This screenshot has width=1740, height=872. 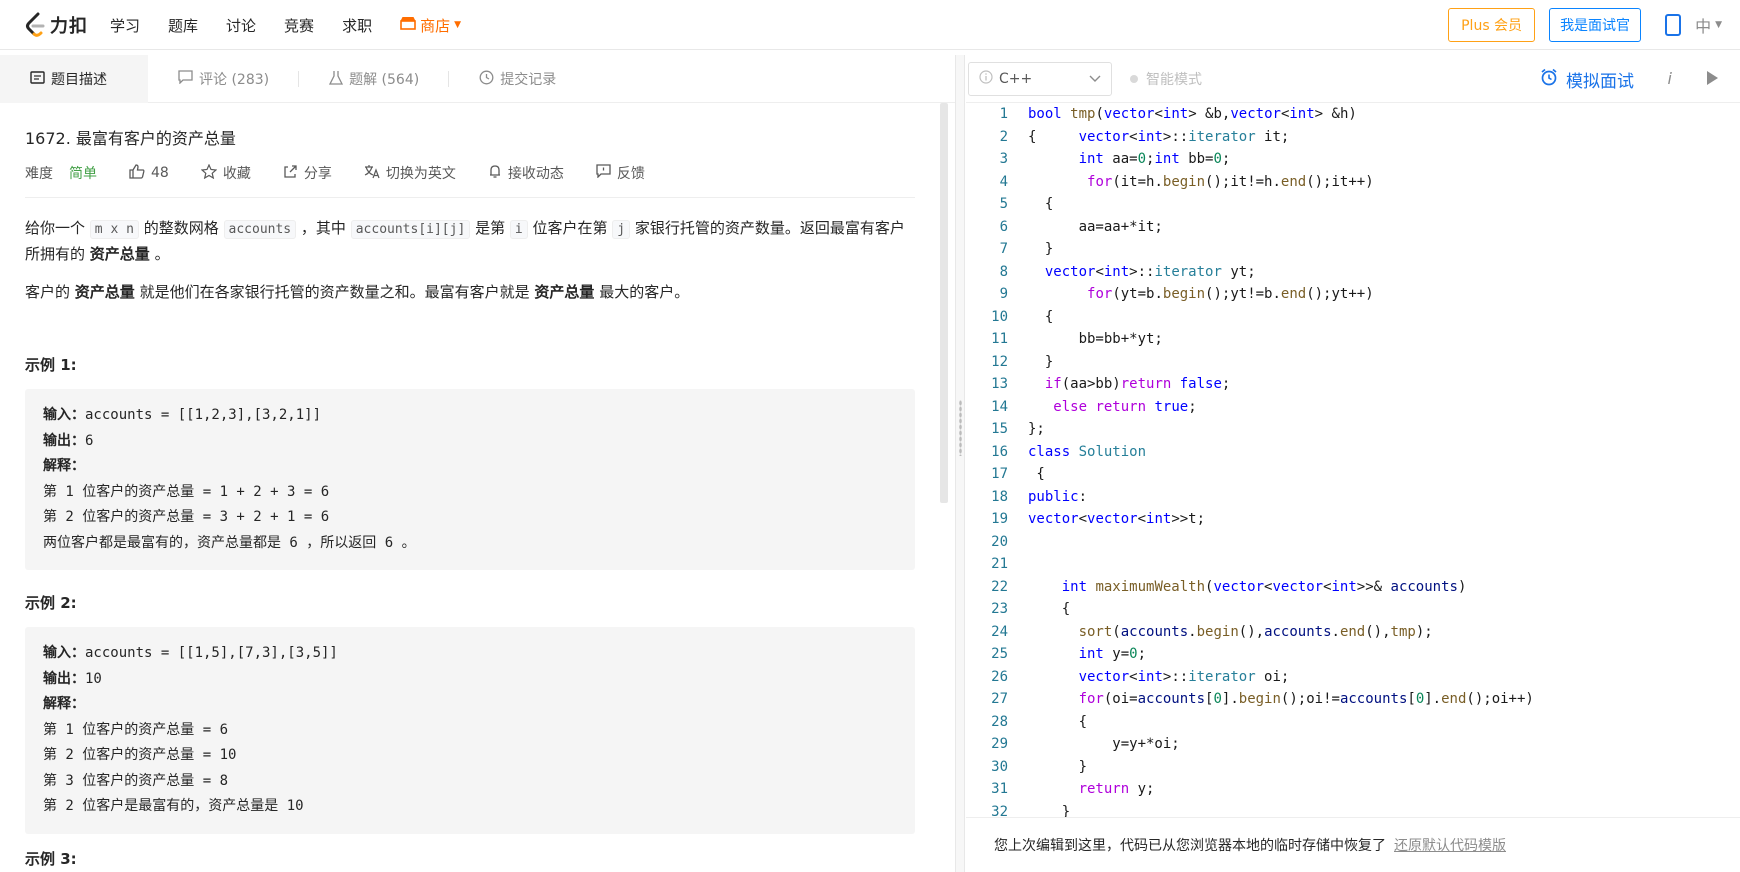 I want to click on mock-interview-label: 模拟面试, so click(x=1600, y=81).